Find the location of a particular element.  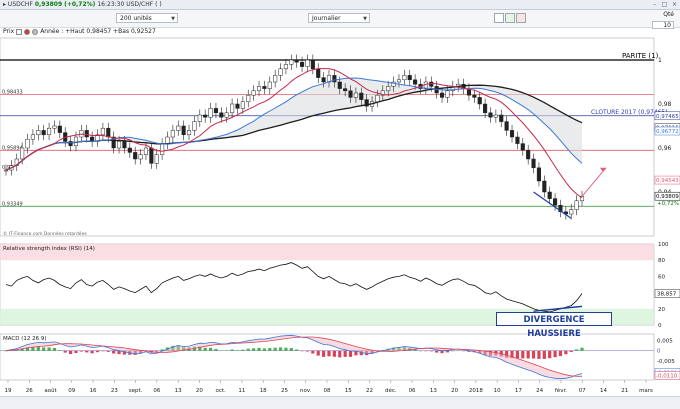

x-axis-tick: 11 is located at coordinates (241, 391).